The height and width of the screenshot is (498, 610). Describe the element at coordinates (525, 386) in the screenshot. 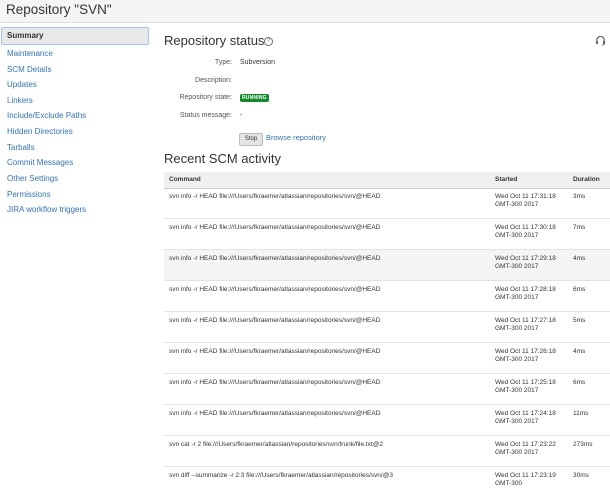

I see `started-cell: Wed Oct 11 17:25:18 GMT-300 2017` at that location.